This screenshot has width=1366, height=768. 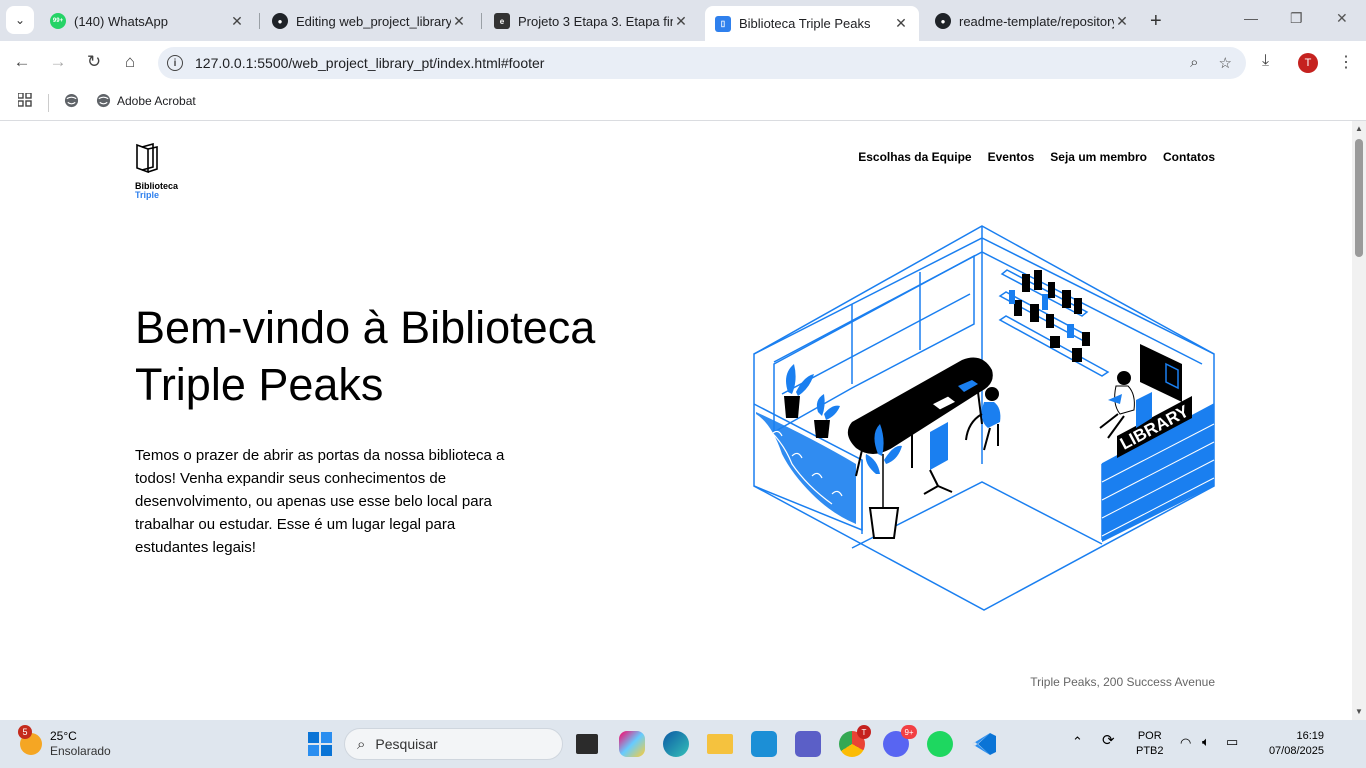 What do you see at coordinates (683, 103) in the screenshot?
I see `bookmarks-bar: Adobe Acrobat` at bounding box center [683, 103].